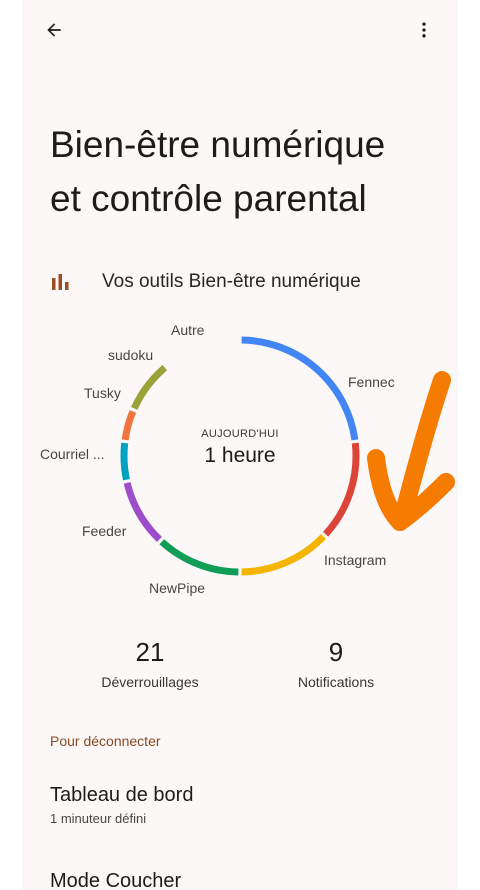 The width and height of the screenshot is (480, 890). I want to click on back-button, so click(54, 30).